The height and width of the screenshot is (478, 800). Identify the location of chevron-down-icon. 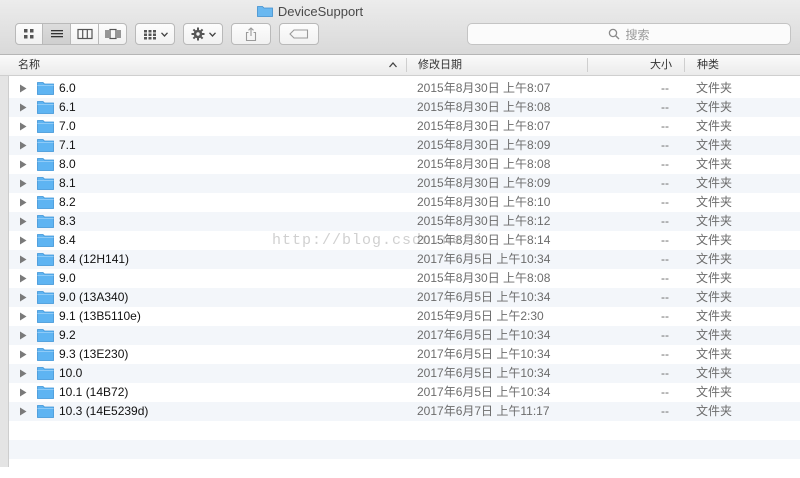
(164, 34).